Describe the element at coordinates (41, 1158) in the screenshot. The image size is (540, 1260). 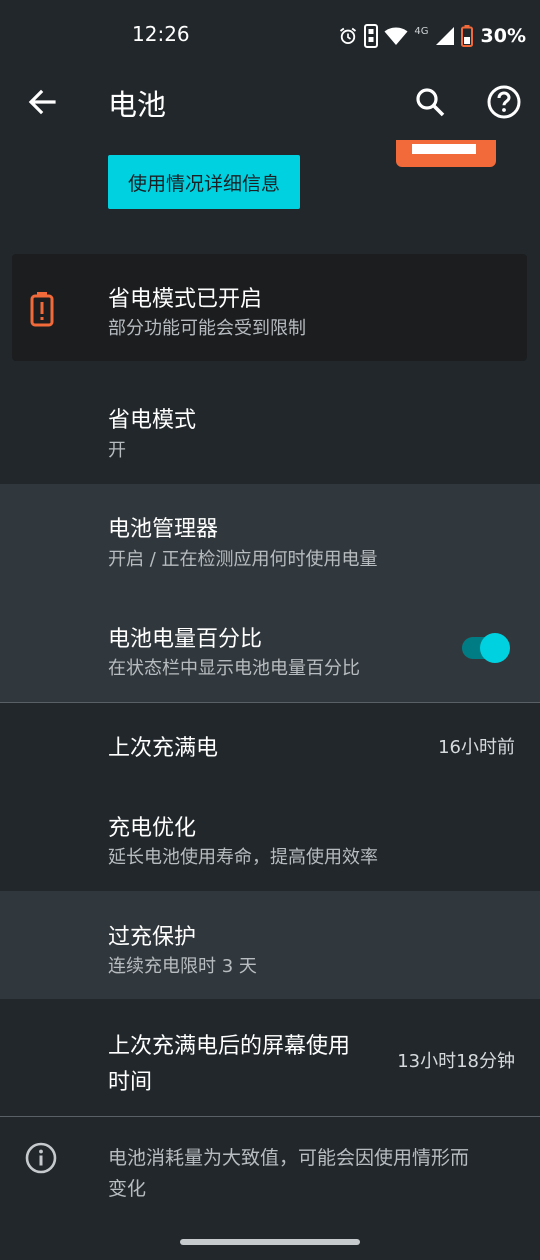
I see `info-icon` at that location.